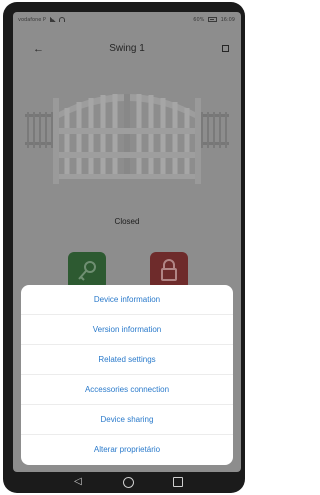  What do you see at coordinates (32, 20) in the screenshot?
I see `carrier-name: vodafone P` at bounding box center [32, 20].